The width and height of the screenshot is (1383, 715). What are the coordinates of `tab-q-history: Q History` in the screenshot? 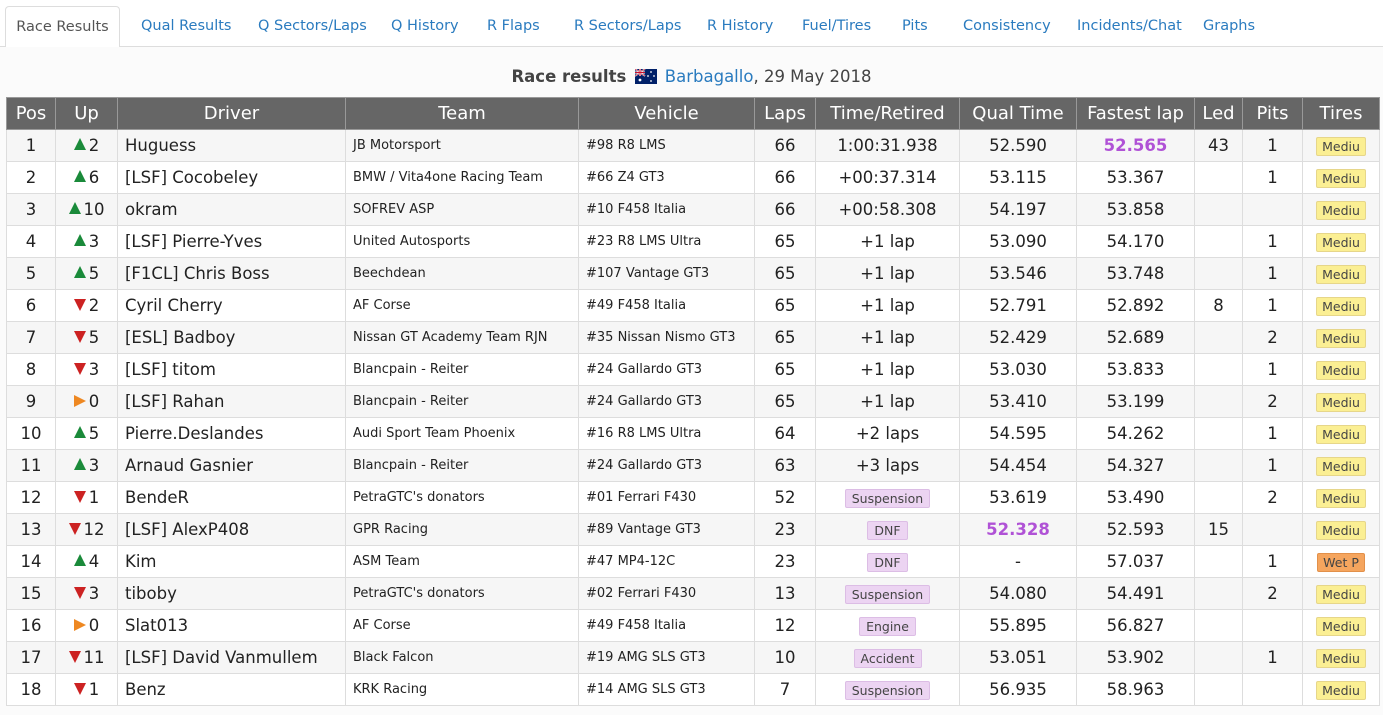 It's located at (425, 26).